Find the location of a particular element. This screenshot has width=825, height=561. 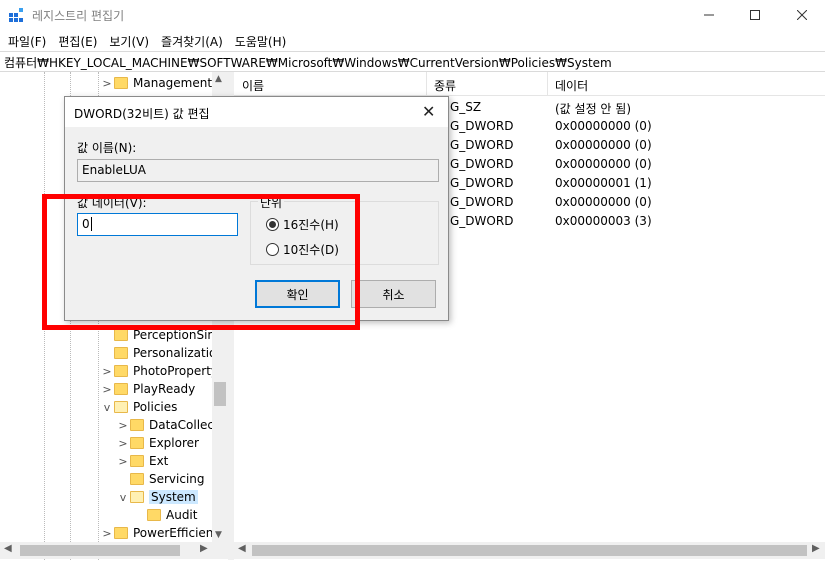

dialog-title-bar: DWORD(32비트) 값 편집 ✕ is located at coordinates (256, 112).